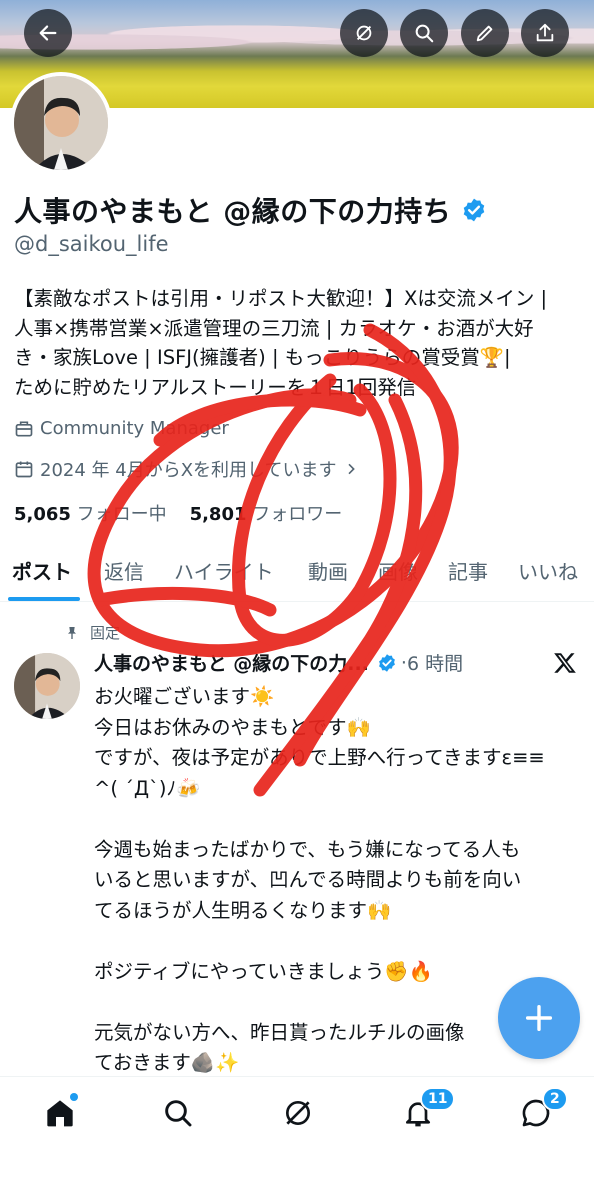 Image resolution: width=594 pixels, height=1200 pixels. What do you see at coordinates (328, 570) in the screenshot?
I see `tab-videos: 動画` at bounding box center [328, 570].